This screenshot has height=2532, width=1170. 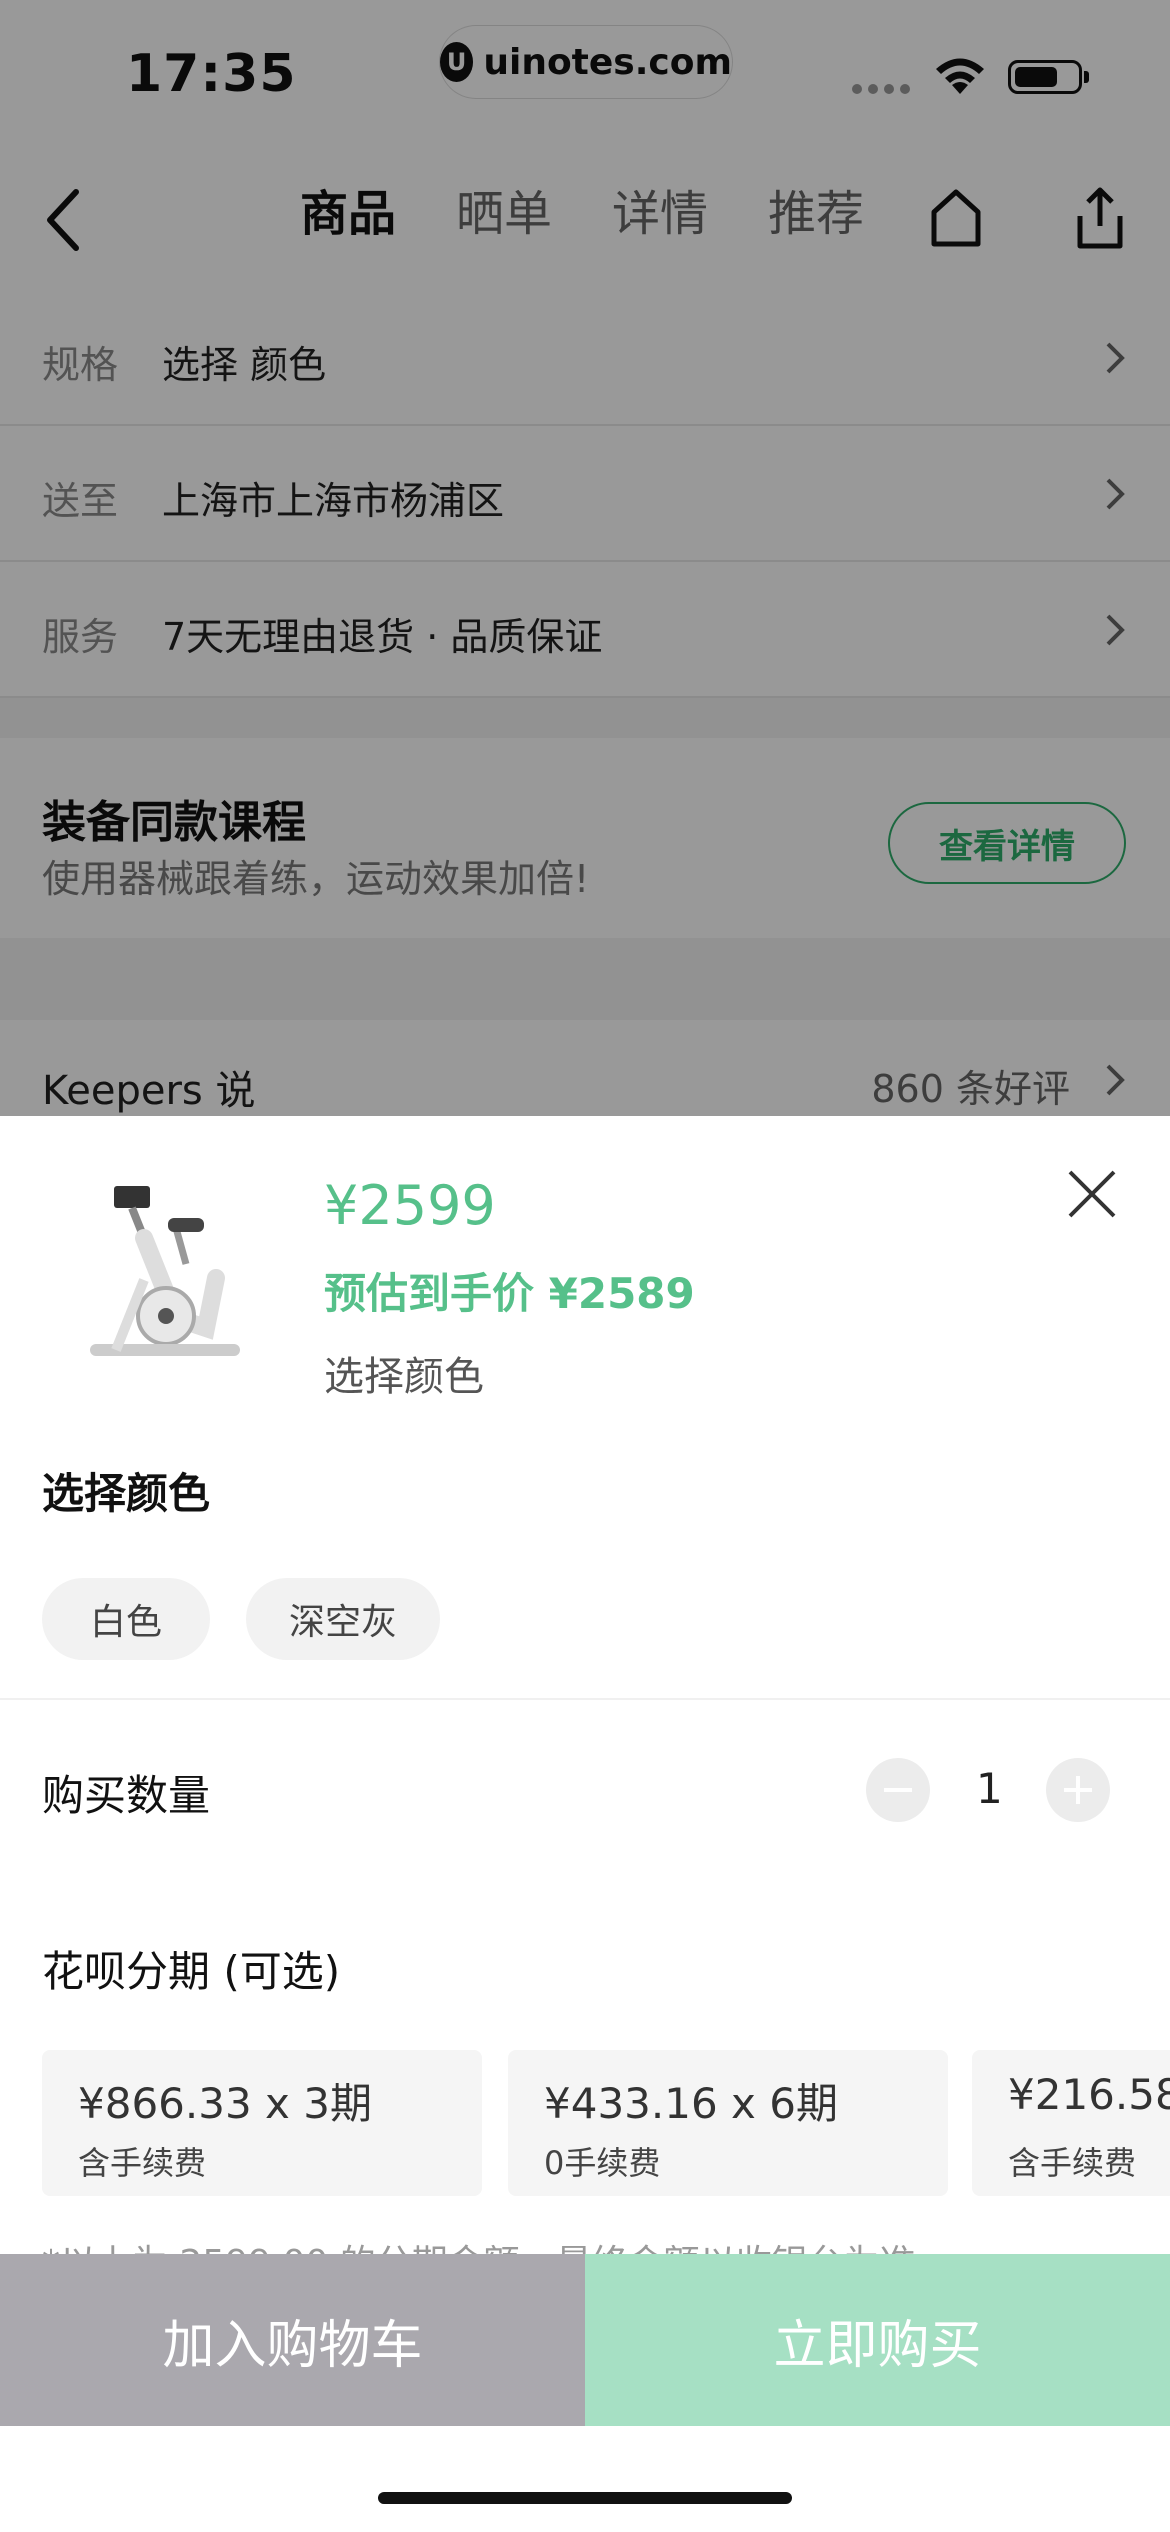 I want to click on installment-amount: ¥216.58, so click(x=1089, y=2094).